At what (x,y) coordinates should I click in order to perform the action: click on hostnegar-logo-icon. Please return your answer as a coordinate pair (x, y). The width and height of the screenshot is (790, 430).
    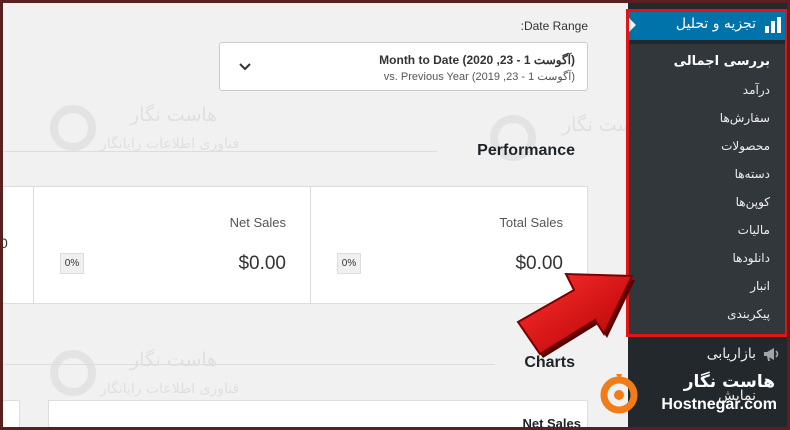
    Looking at the image, I should click on (619, 394).